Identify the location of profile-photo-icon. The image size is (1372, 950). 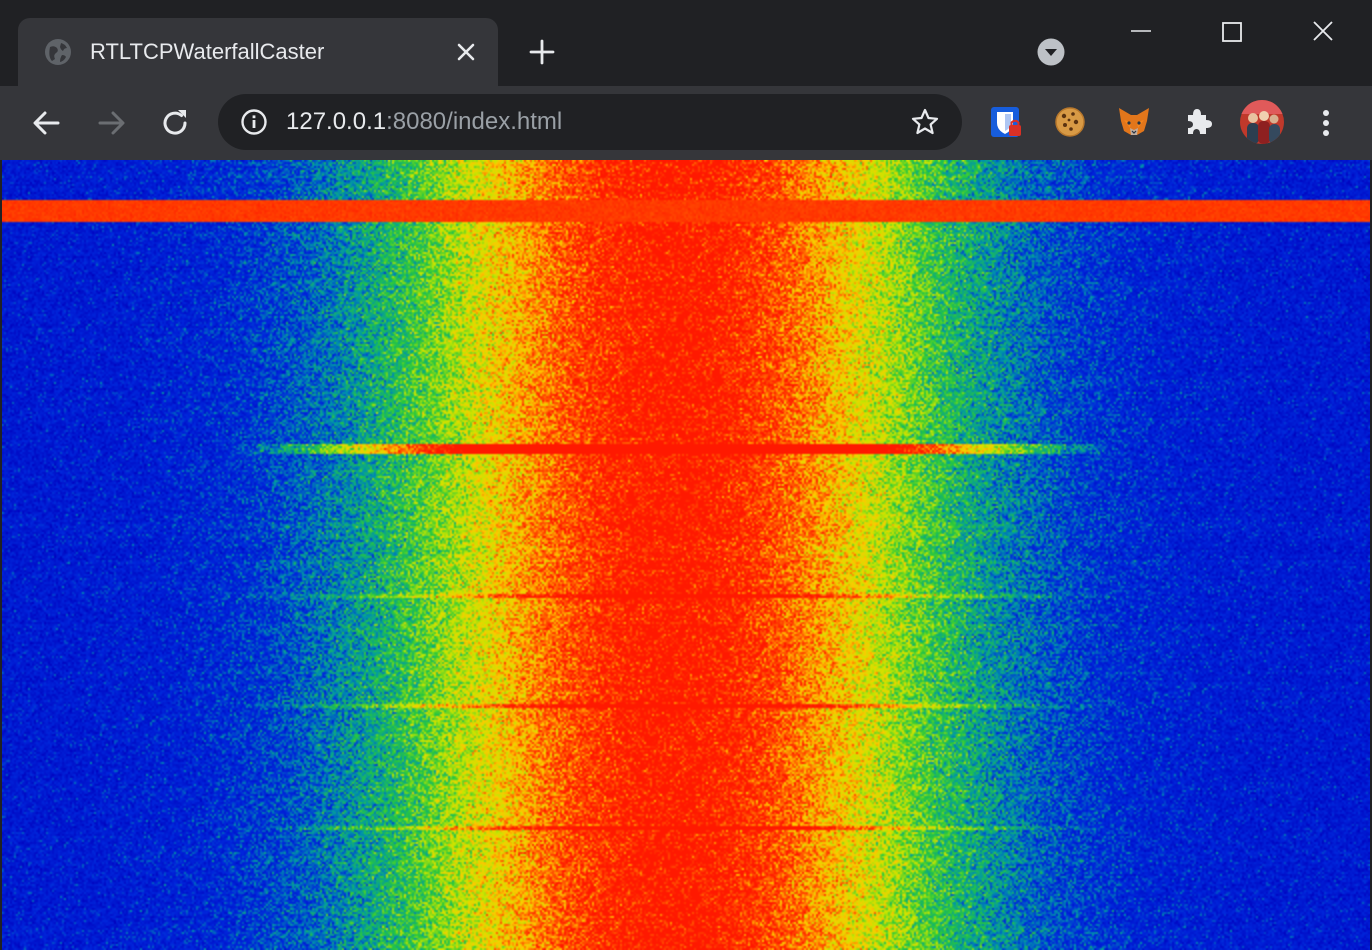
(1262, 122).